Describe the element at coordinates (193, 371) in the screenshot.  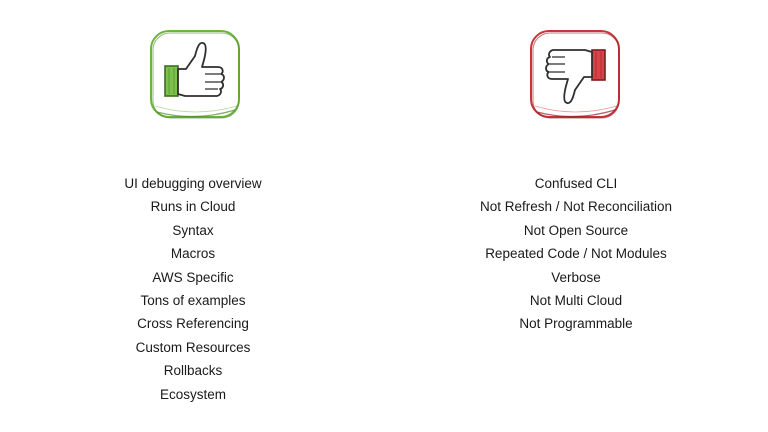
I see `pros-item: Rollbacks` at that location.